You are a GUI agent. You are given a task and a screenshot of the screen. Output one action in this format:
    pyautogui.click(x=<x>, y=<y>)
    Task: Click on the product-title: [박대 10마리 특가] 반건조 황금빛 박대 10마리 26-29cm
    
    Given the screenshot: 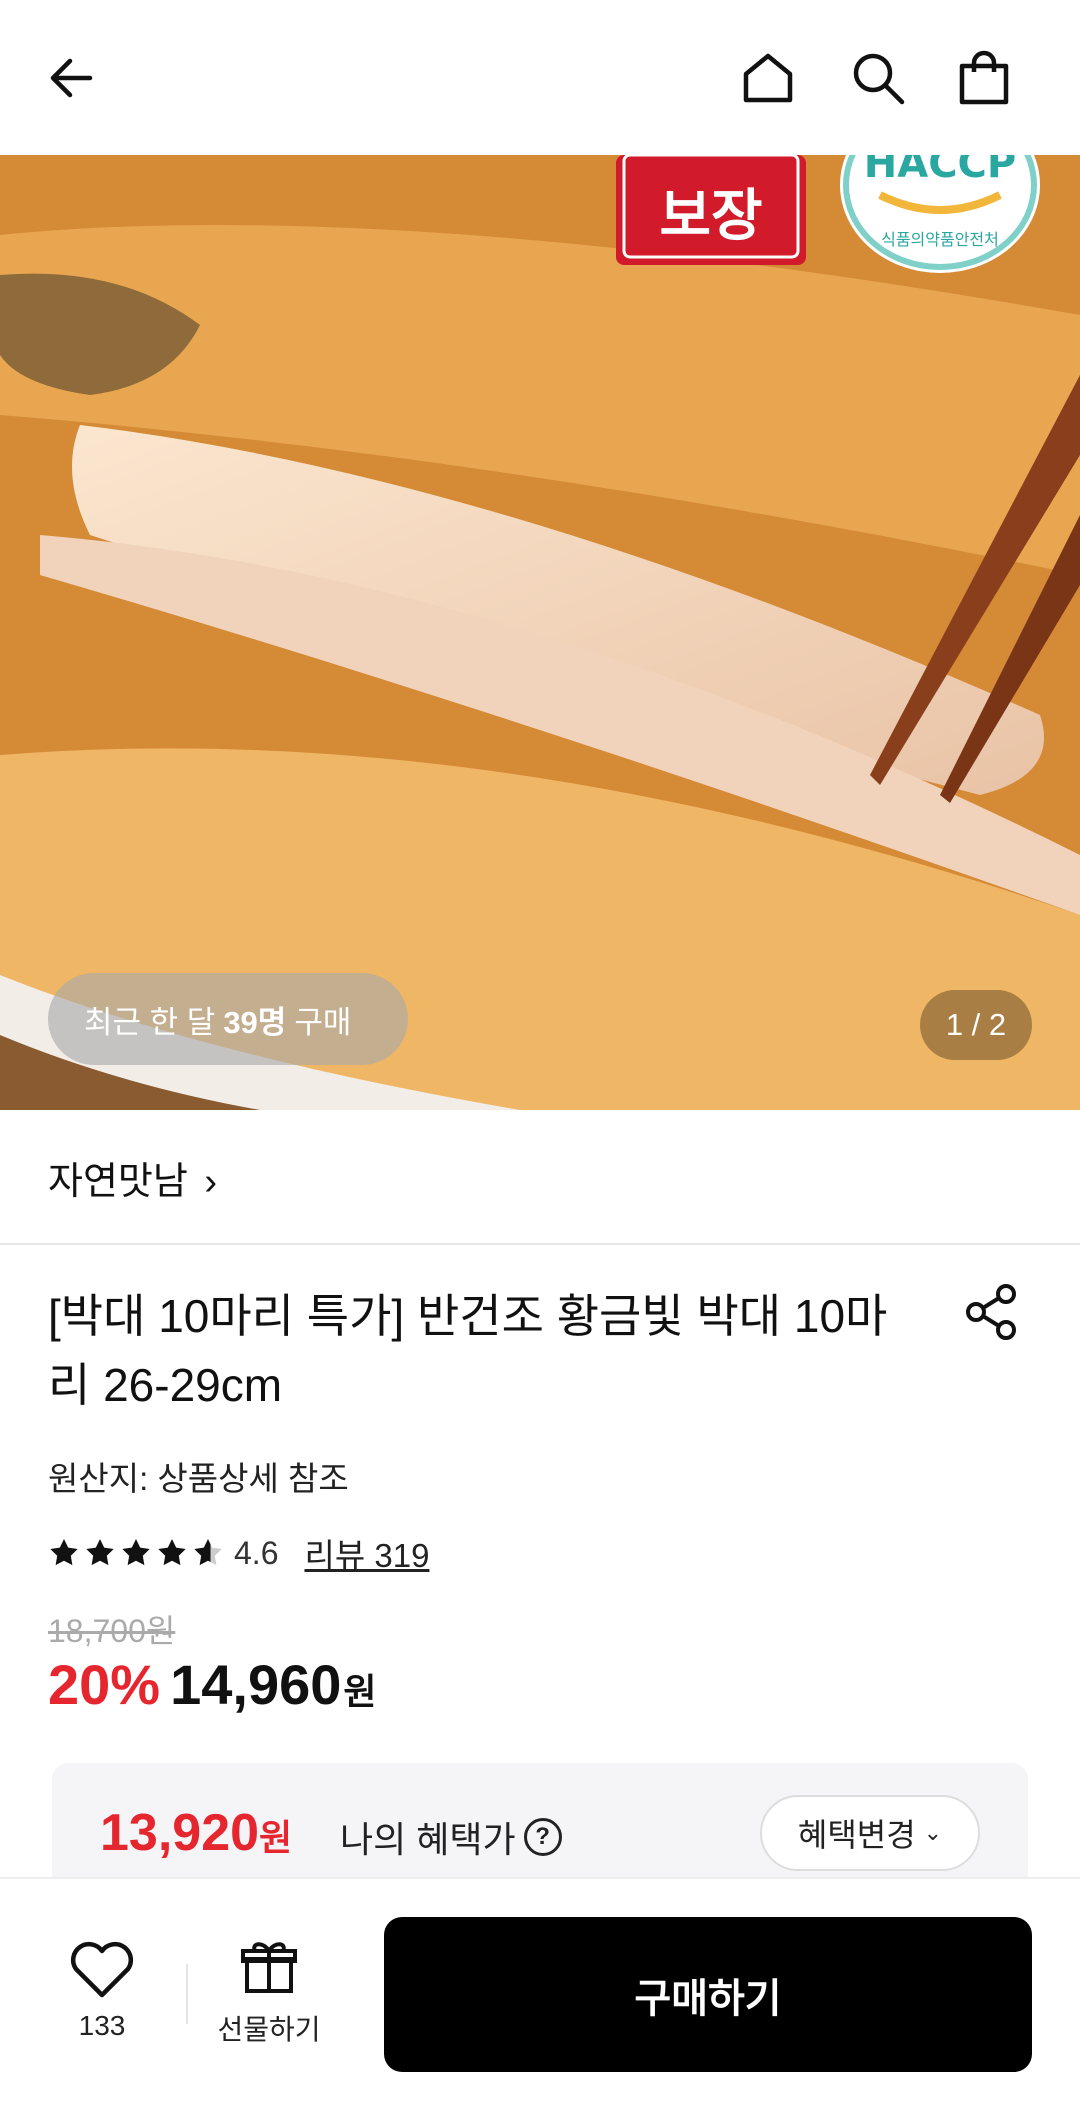 What is the action you would take?
    pyautogui.click(x=468, y=1350)
    